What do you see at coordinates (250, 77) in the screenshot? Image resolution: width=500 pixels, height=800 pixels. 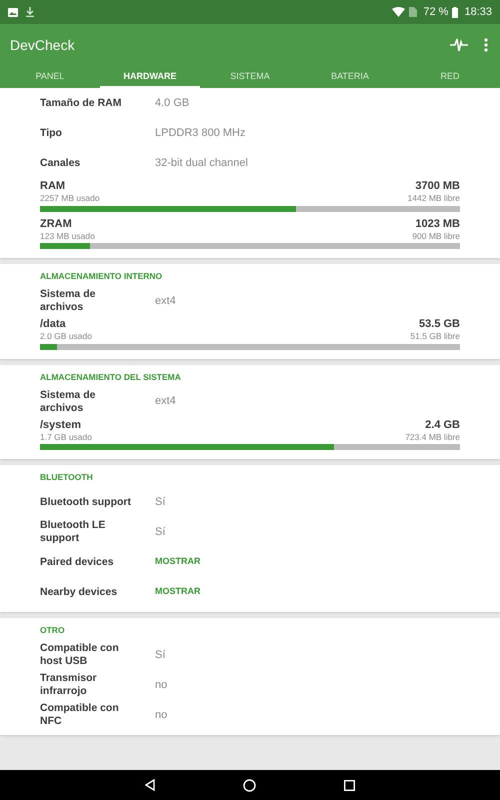 I see `tab: SISTEMA` at bounding box center [250, 77].